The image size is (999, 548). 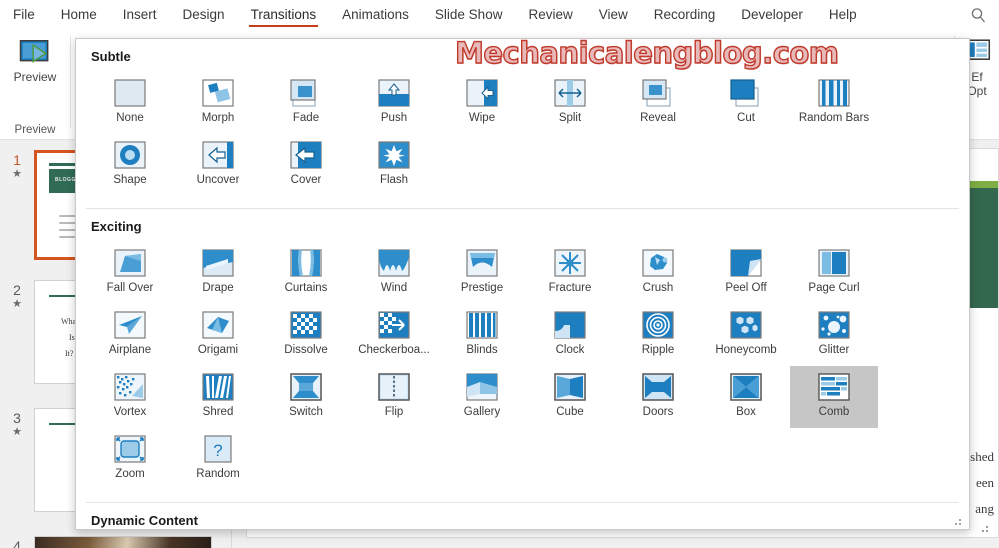 What do you see at coordinates (204, 15) in the screenshot?
I see `tab-design: Design` at bounding box center [204, 15].